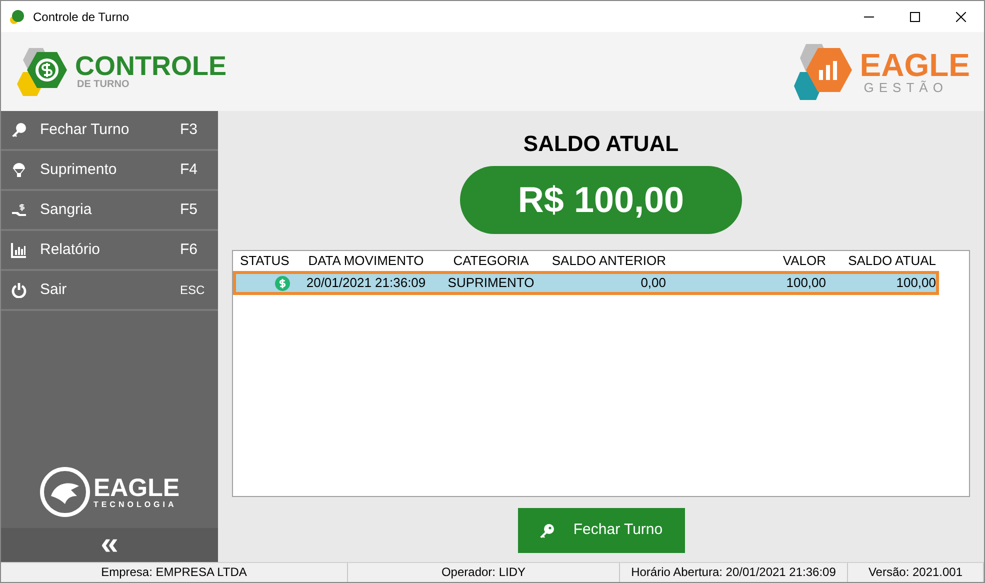 Image resolution: width=985 pixels, height=583 pixels. What do you see at coordinates (601, 200) in the screenshot?
I see `balance-value: R$ 100,00` at bounding box center [601, 200].